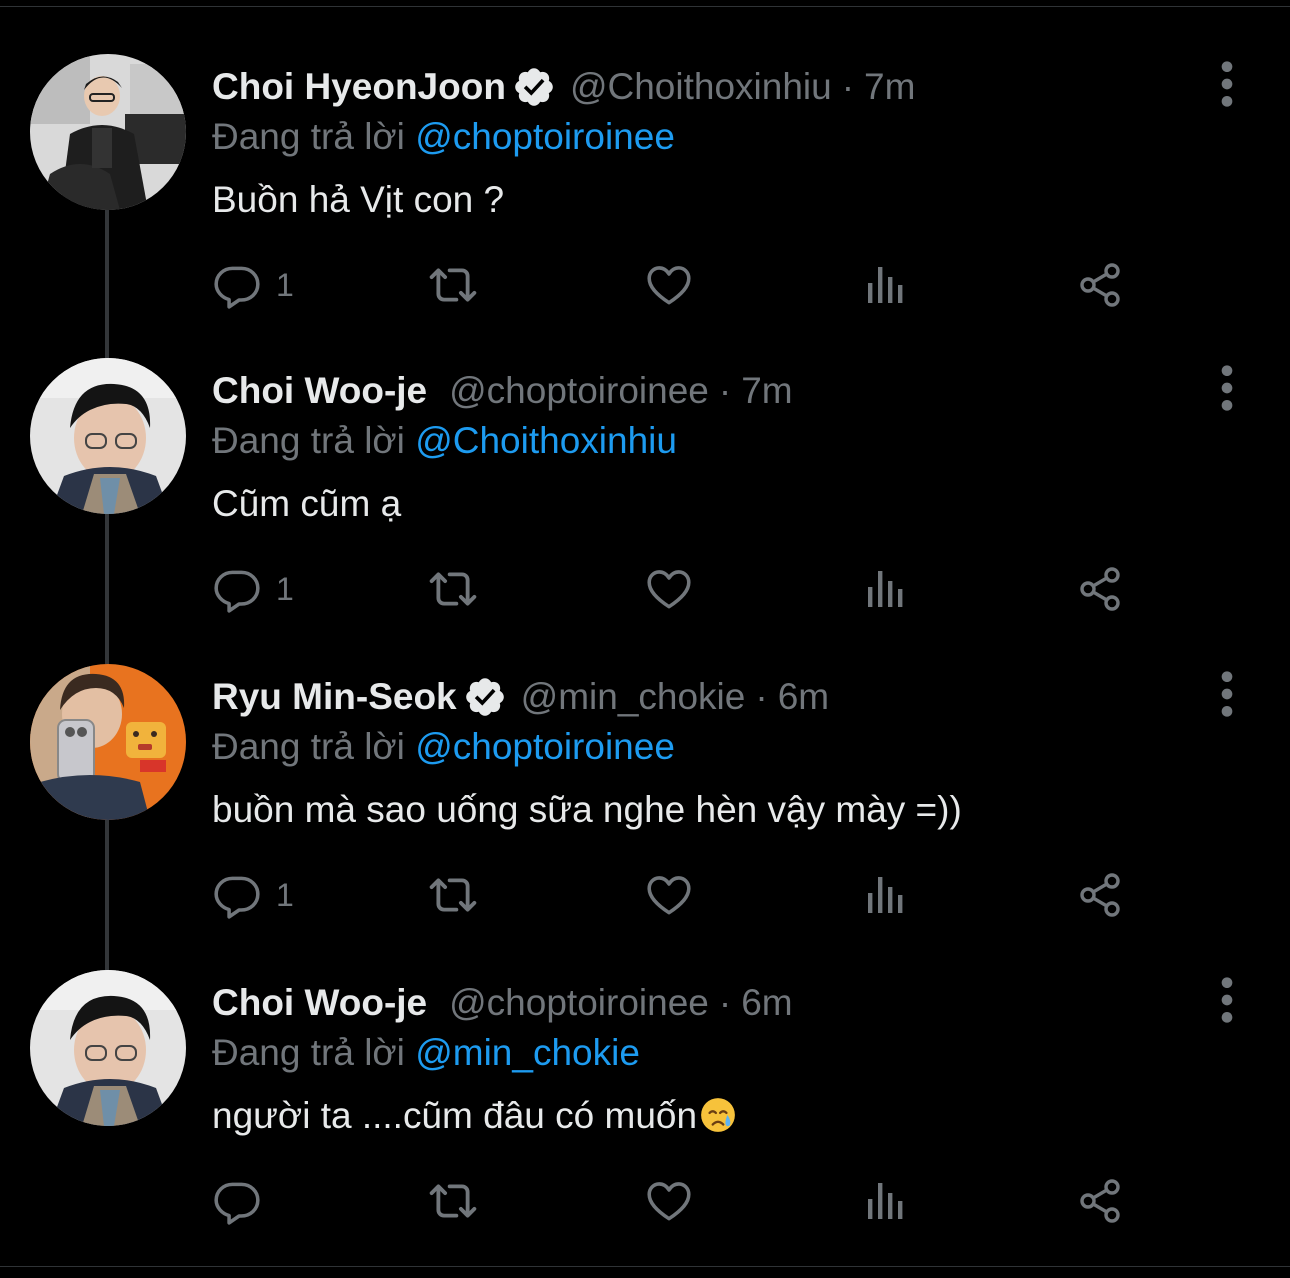 The height and width of the screenshot is (1278, 1290). I want to click on mention-link: @min_chokie, so click(527, 1052).